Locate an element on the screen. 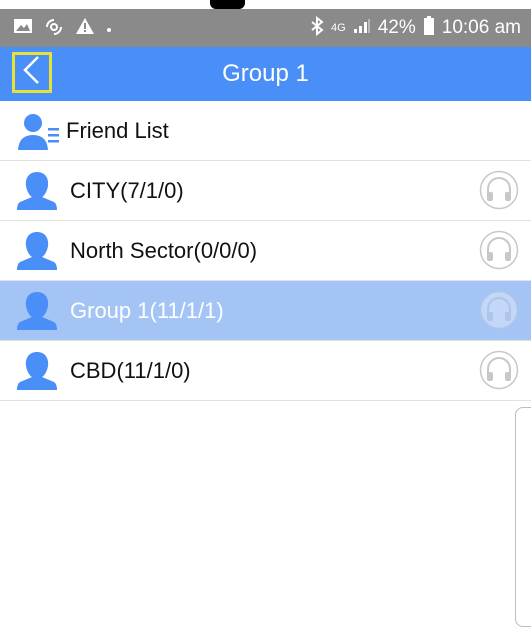  list-item-label: CBD(11/1/0) is located at coordinates (130, 370).